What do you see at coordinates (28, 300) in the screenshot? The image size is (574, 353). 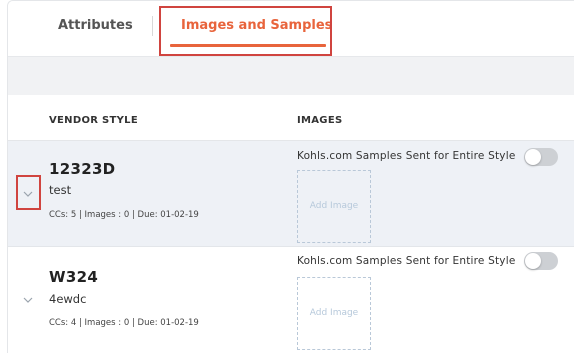 I see `chevron-down-icon` at bounding box center [28, 300].